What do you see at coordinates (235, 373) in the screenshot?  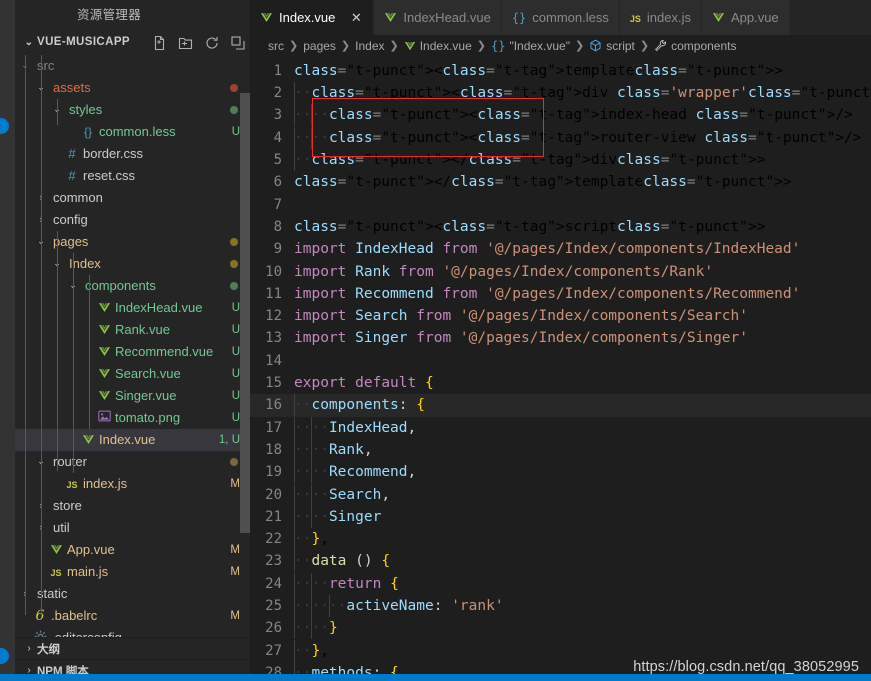 I see `git-status-badge: U` at bounding box center [235, 373].